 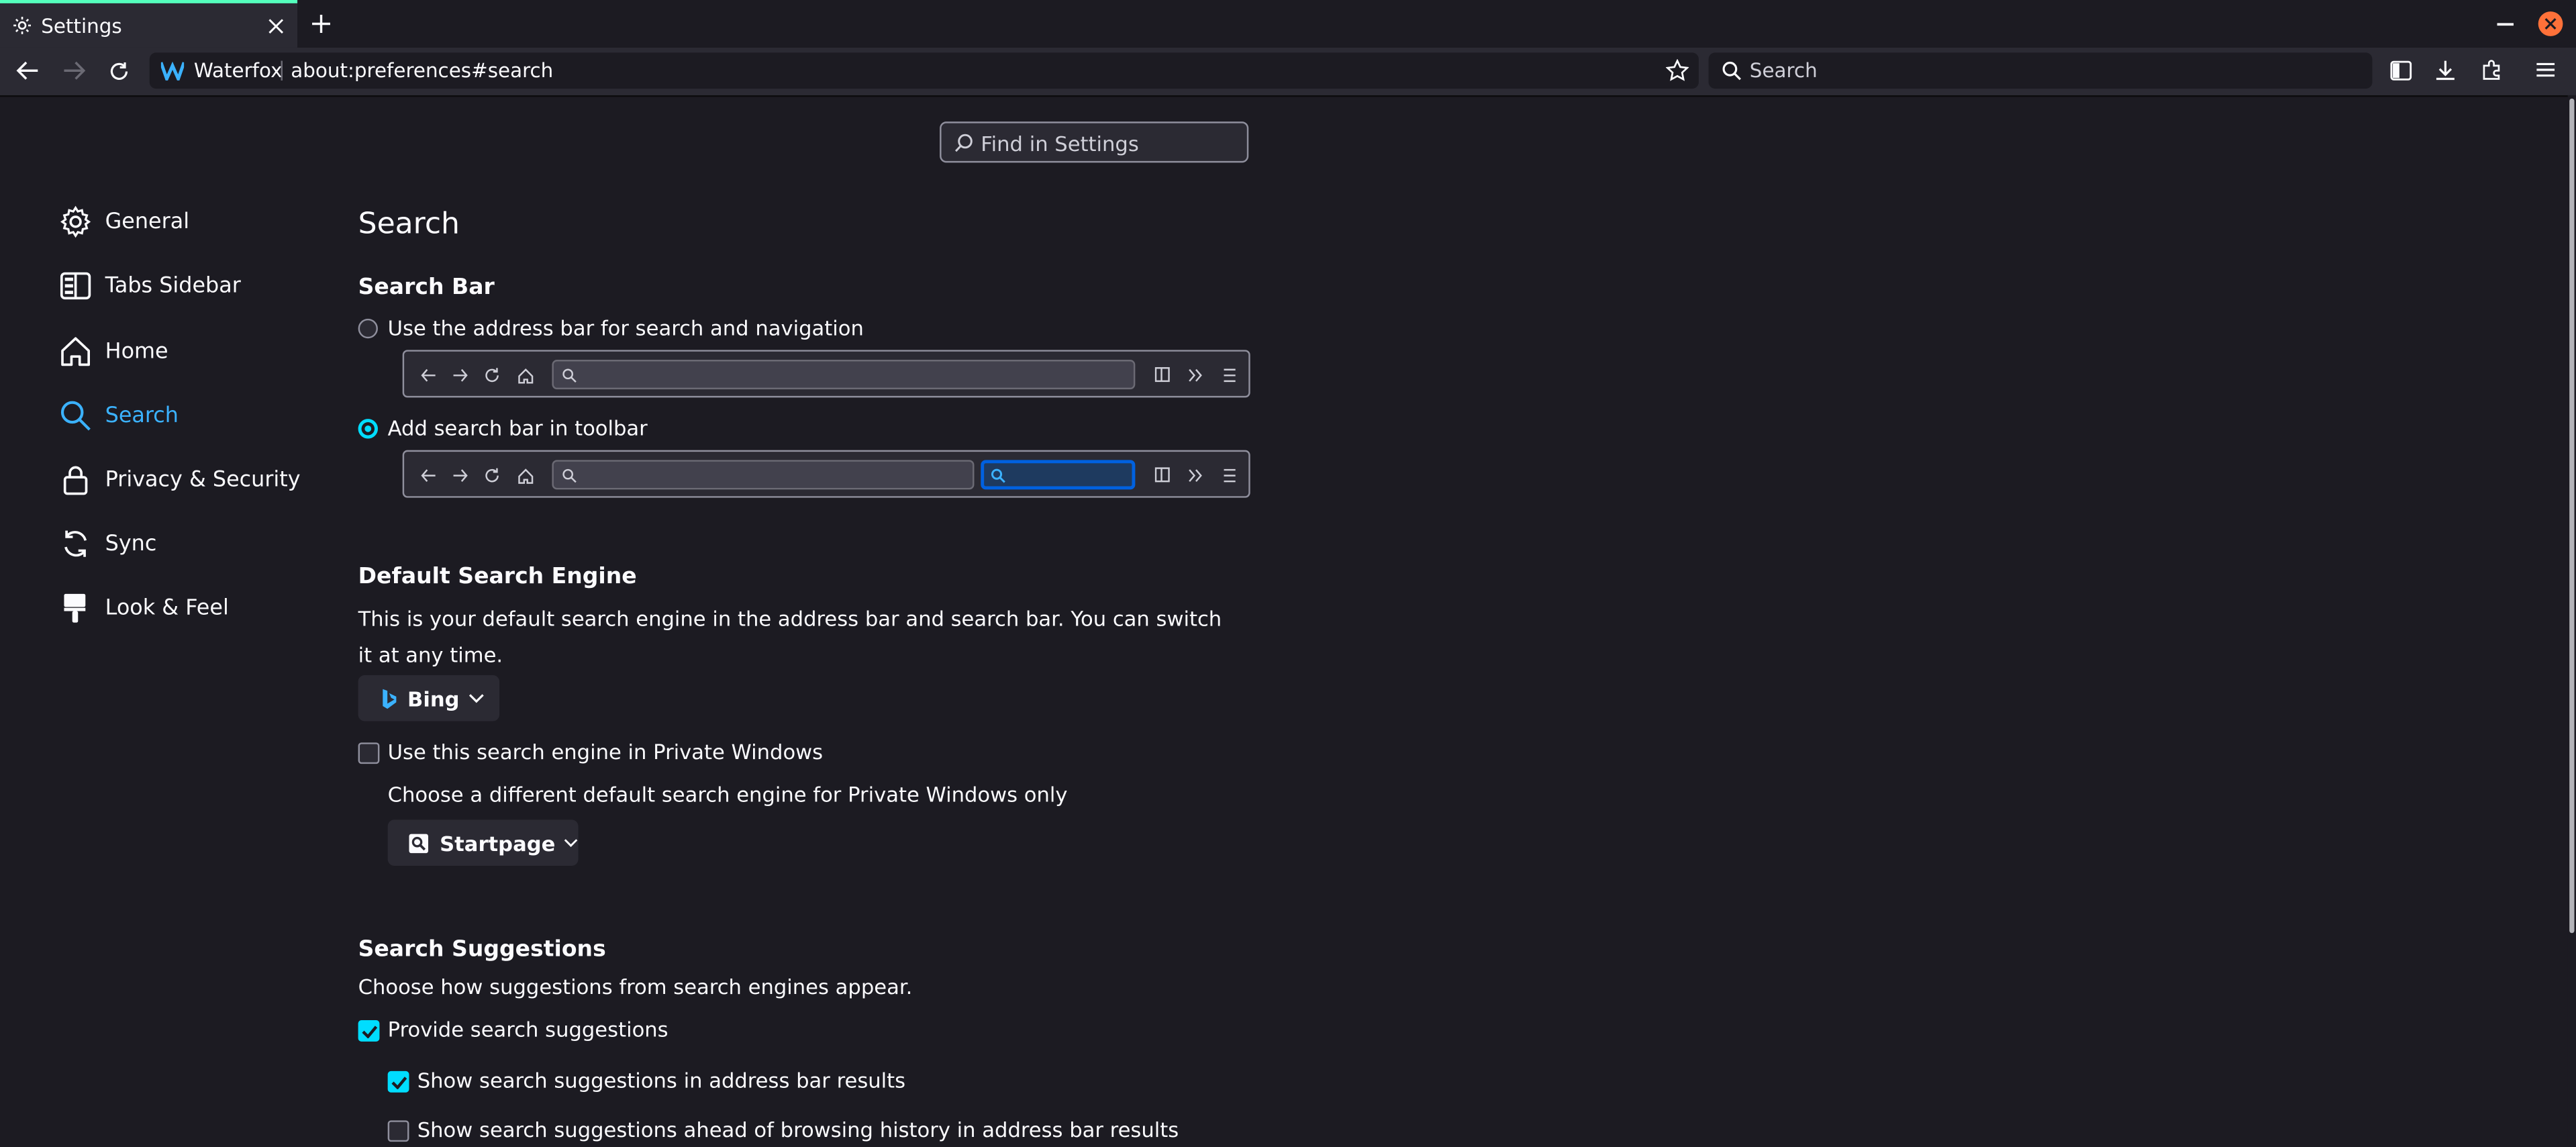 What do you see at coordinates (282, 70) in the screenshot?
I see `url-divider` at bounding box center [282, 70].